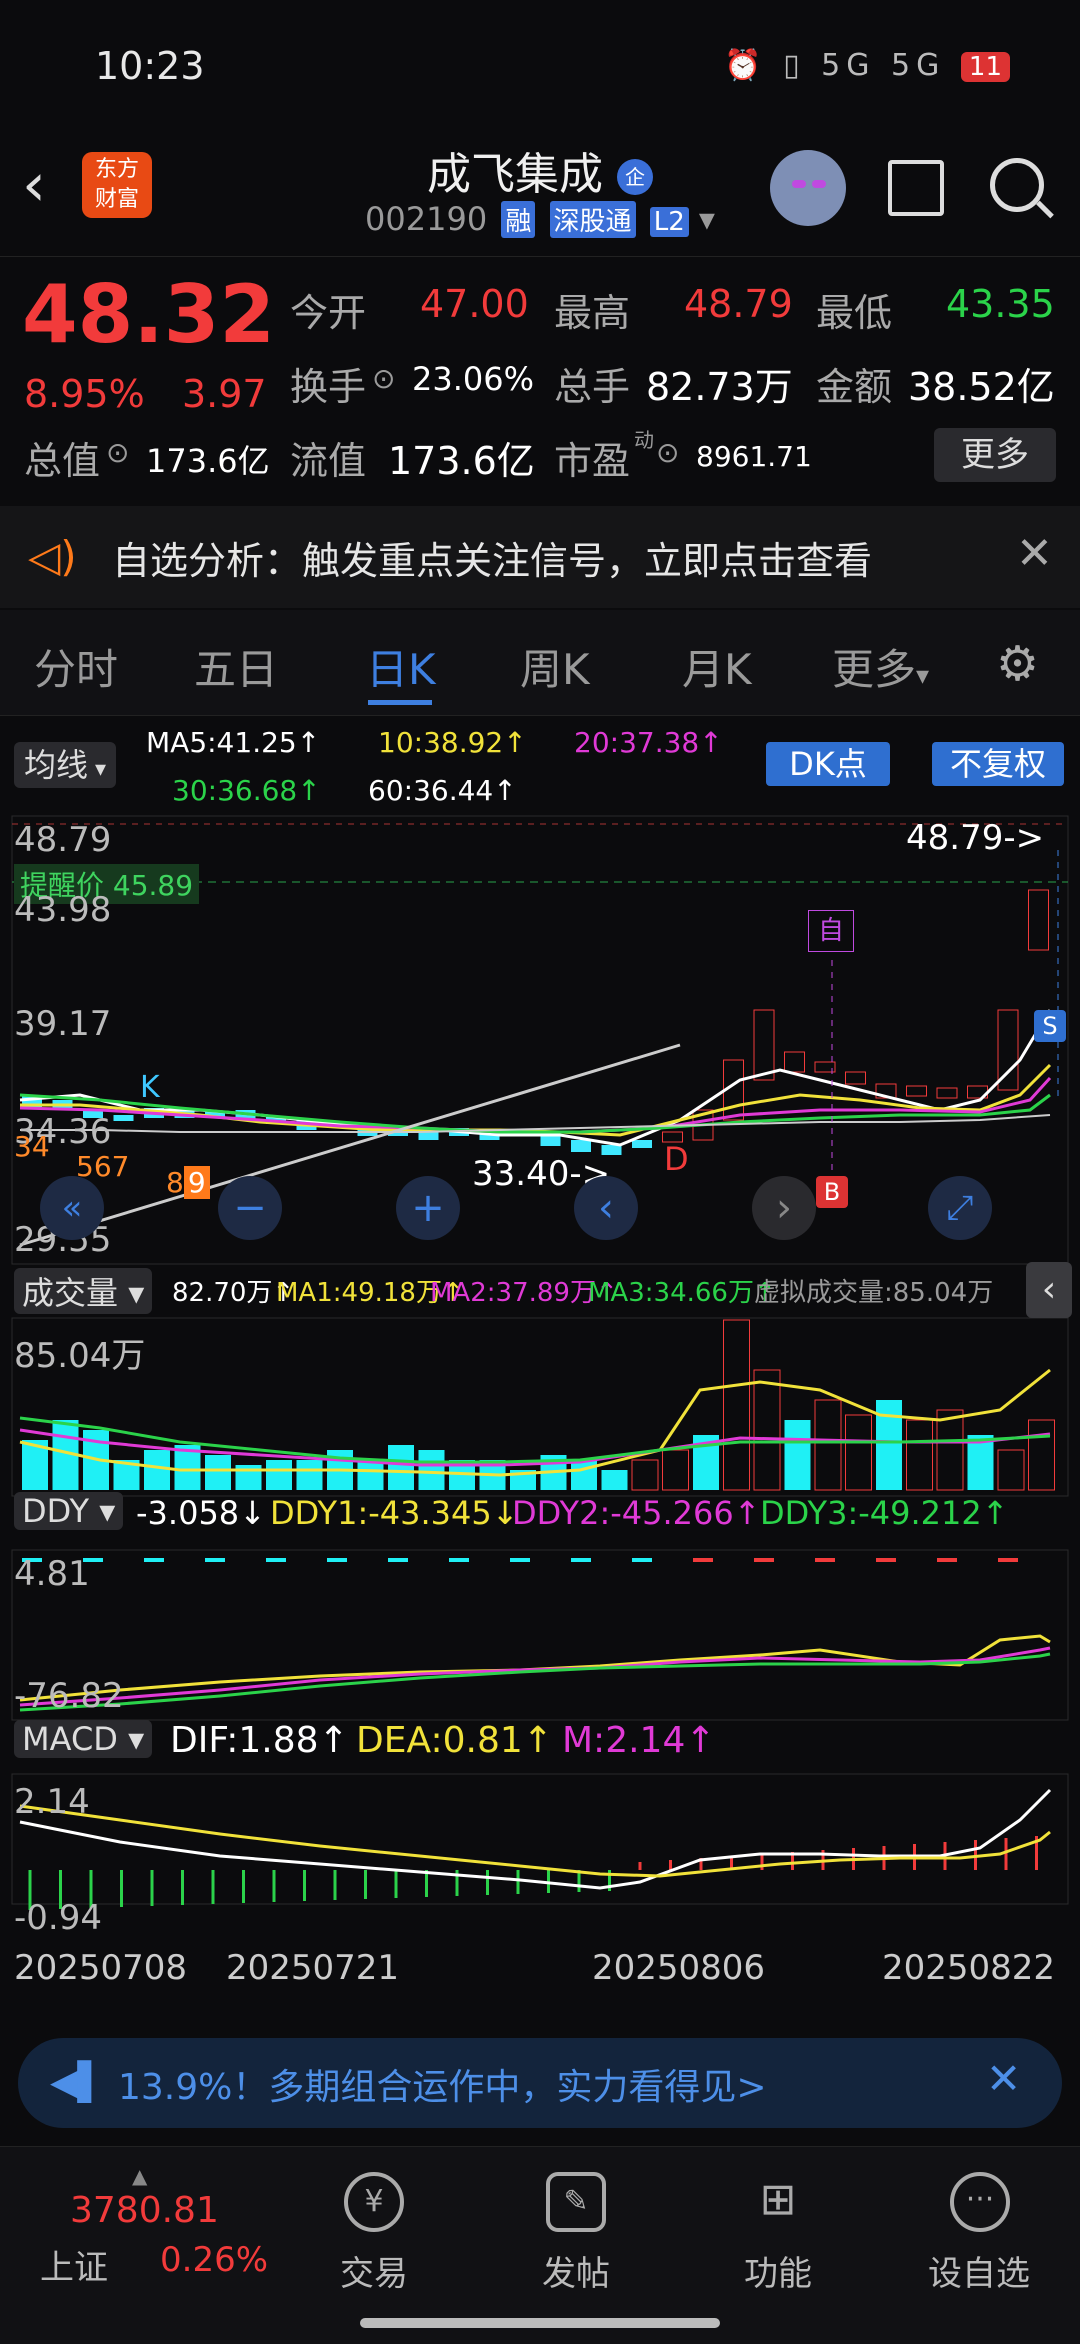 The image size is (1080, 2344). I want to click on macd-selector: MACD ▾, so click(83, 1739).